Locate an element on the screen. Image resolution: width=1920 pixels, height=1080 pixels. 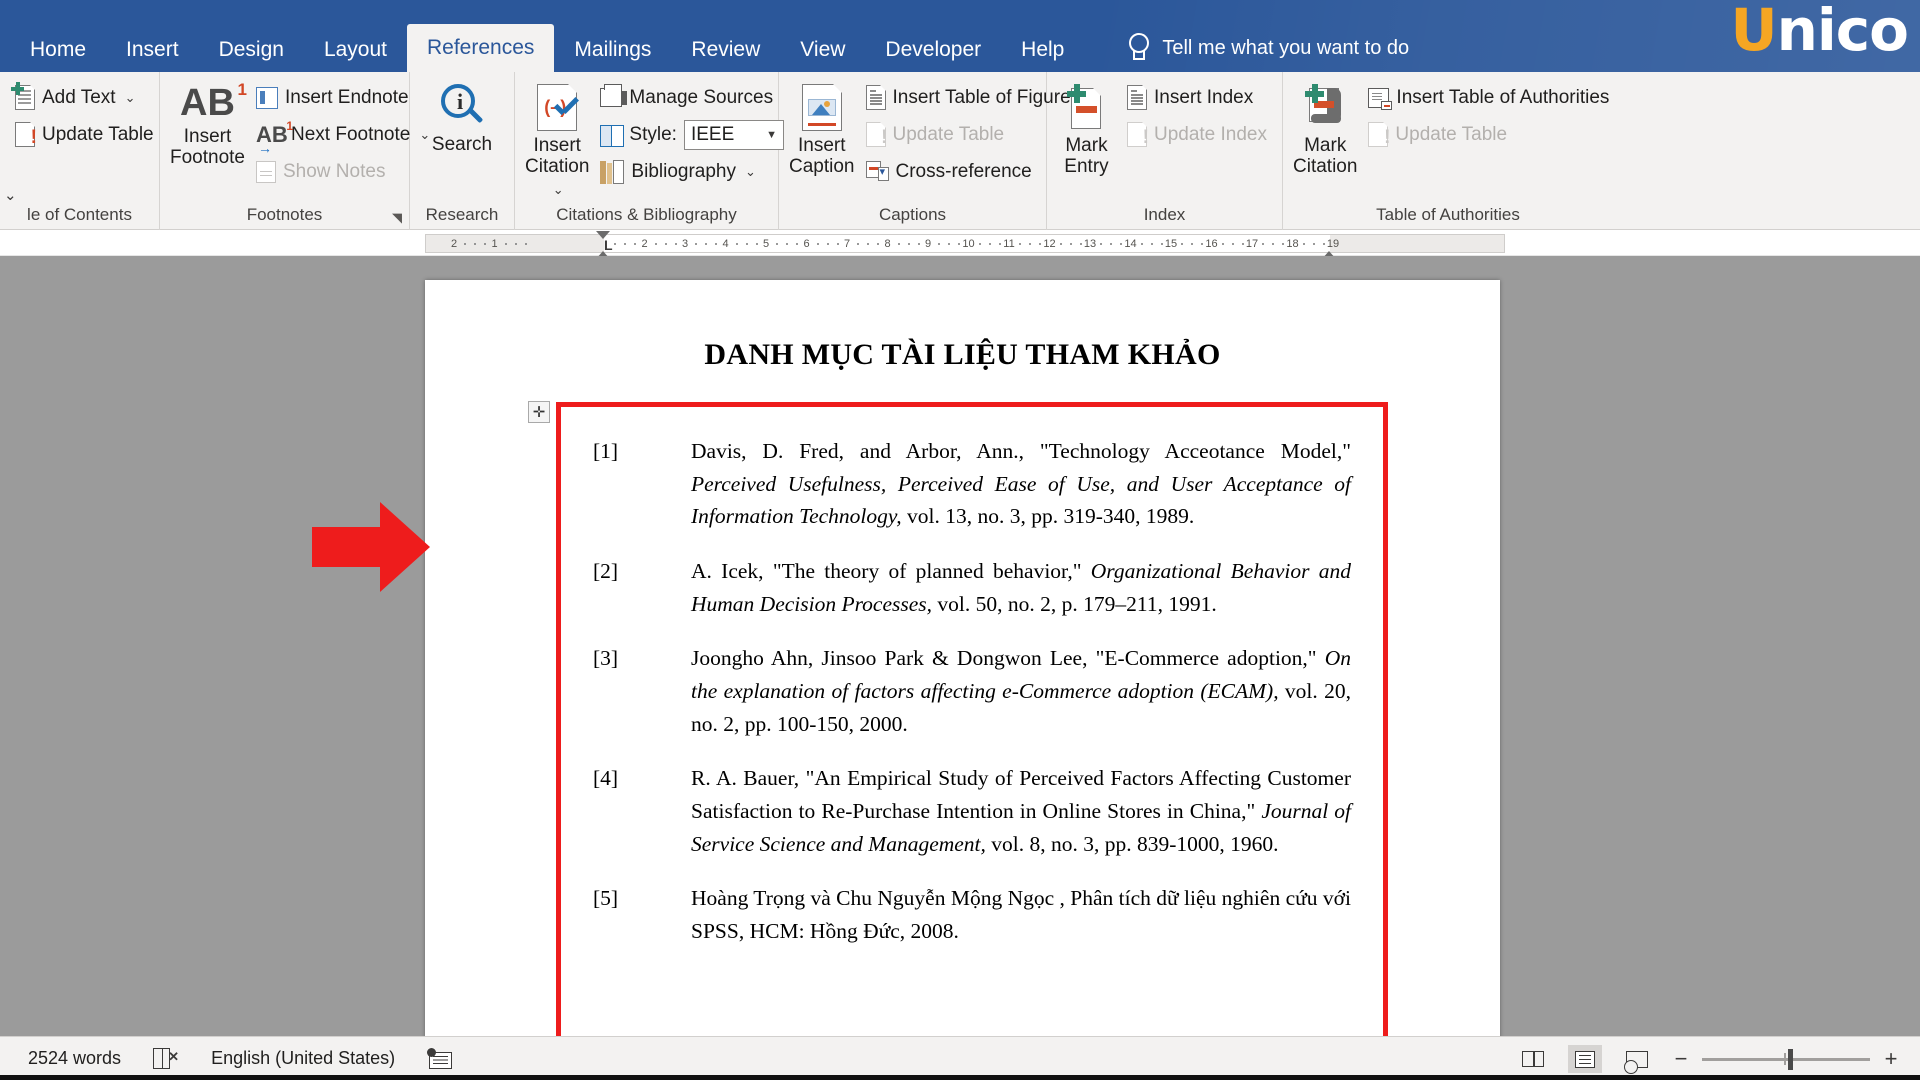
update-table-toc-button: ! Update Table is located at coordinates (84, 134).